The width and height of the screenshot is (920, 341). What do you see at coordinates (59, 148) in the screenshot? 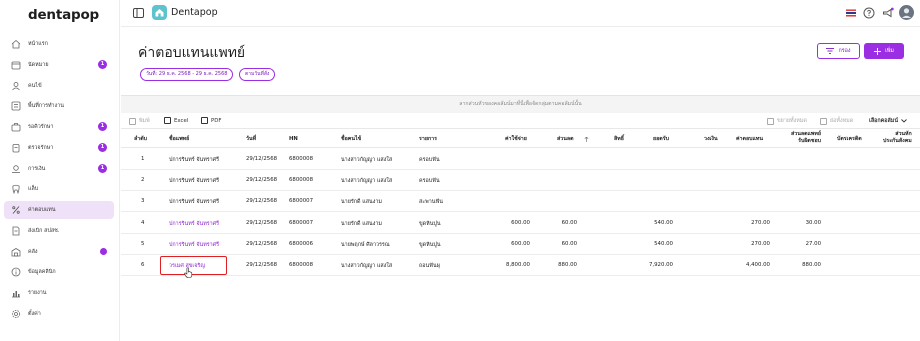
I see `sidebar-item-5: ตรวจรักษา 1` at bounding box center [59, 148].